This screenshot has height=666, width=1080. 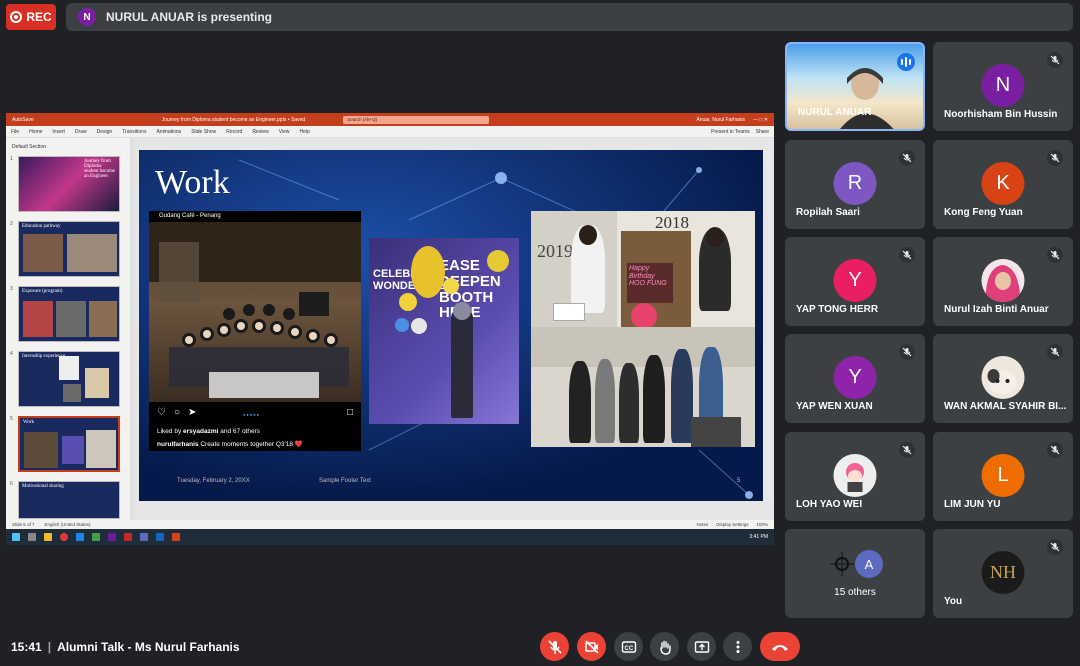 I want to click on section-title: Default Section, so click(x=29, y=147).